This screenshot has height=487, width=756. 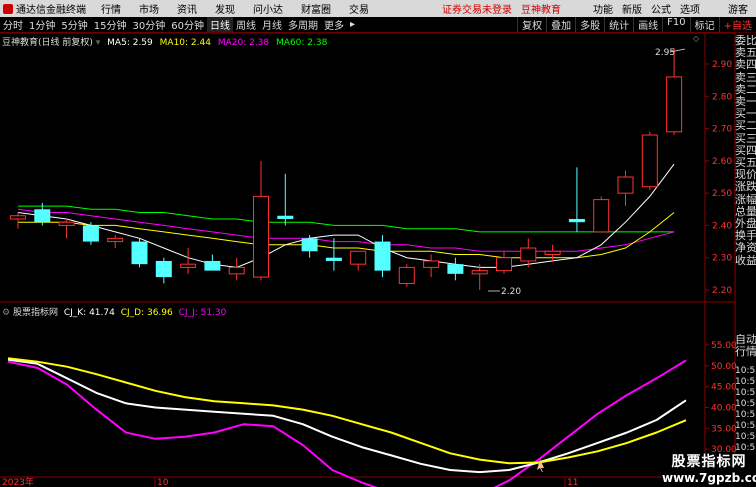 What do you see at coordinates (163, 482) in the screenshot?
I see `x-label-oct: 10` at bounding box center [163, 482].